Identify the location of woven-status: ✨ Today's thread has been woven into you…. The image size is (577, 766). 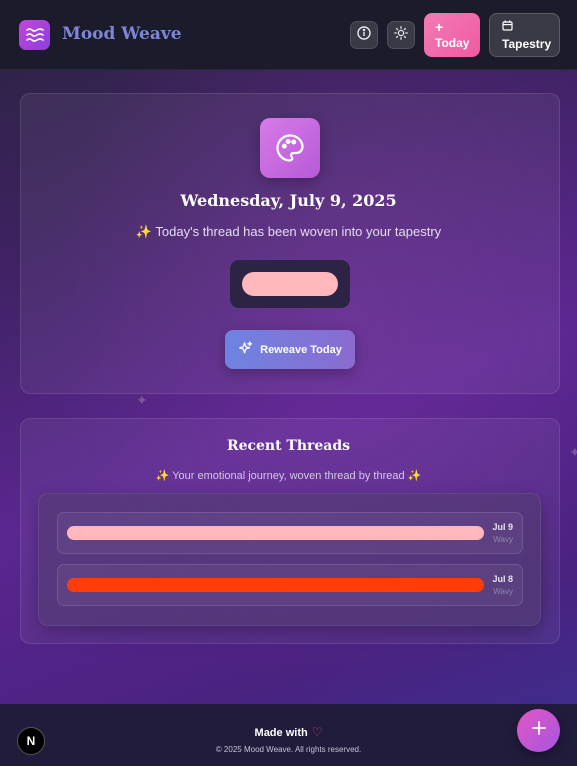
(288, 232).